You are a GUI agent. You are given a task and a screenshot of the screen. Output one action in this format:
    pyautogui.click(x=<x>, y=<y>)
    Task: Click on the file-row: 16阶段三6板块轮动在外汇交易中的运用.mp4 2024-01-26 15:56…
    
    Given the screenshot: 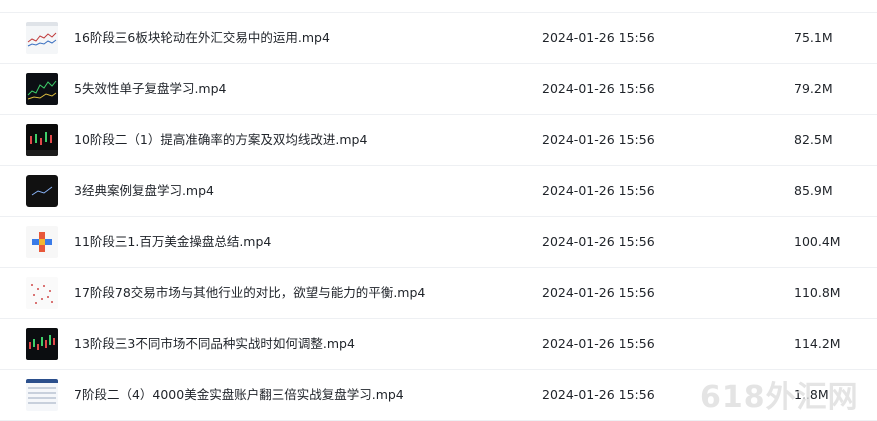 What is the action you would take?
    pyautogui.click(x=438, y=38)
    